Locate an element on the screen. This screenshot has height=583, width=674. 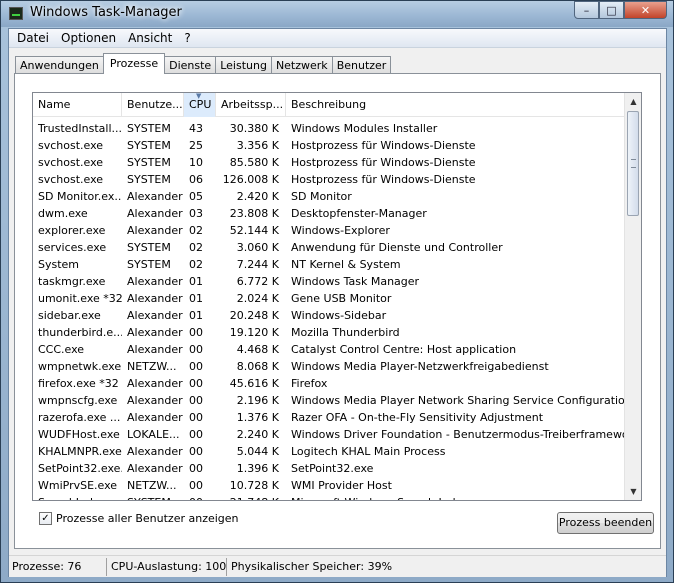
tab-netzwerk: Netzwerk is located at coordinates (301, 65).